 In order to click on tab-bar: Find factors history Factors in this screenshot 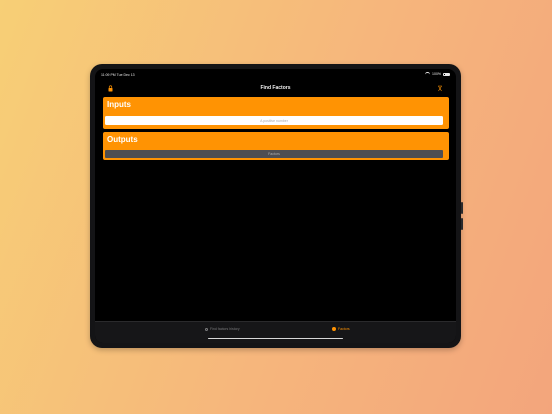, I will do `click(275, 332)`.